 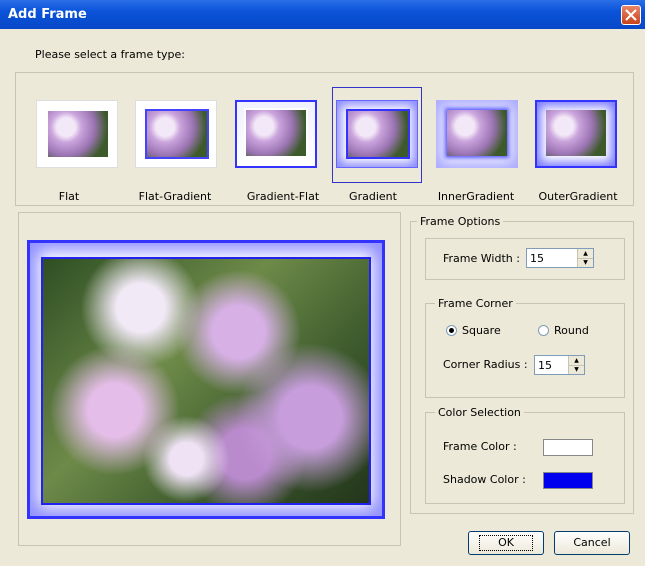 I want to click on frame-type-prompt: Please select a frame type:, so click(x=110, y=54).